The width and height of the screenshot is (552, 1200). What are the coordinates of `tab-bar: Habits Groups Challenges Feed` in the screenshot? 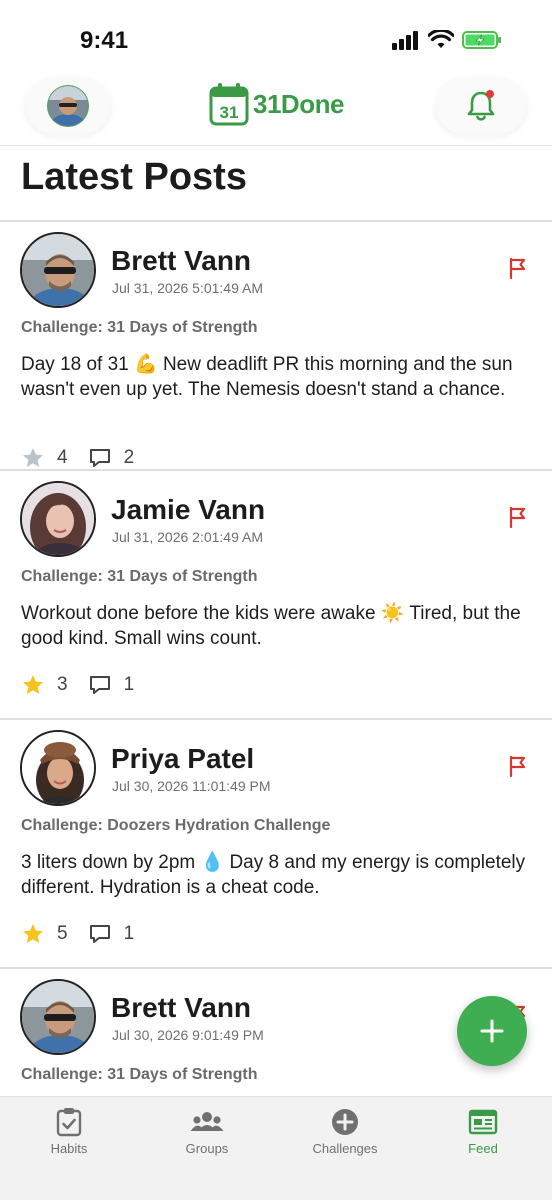 It's located at (276, 1148).